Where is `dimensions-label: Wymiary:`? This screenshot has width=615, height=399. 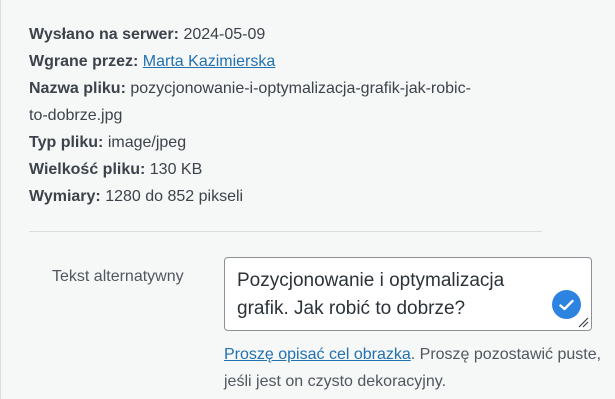 dimensions-label: Wymiary: is located at coordinates (65, 196).